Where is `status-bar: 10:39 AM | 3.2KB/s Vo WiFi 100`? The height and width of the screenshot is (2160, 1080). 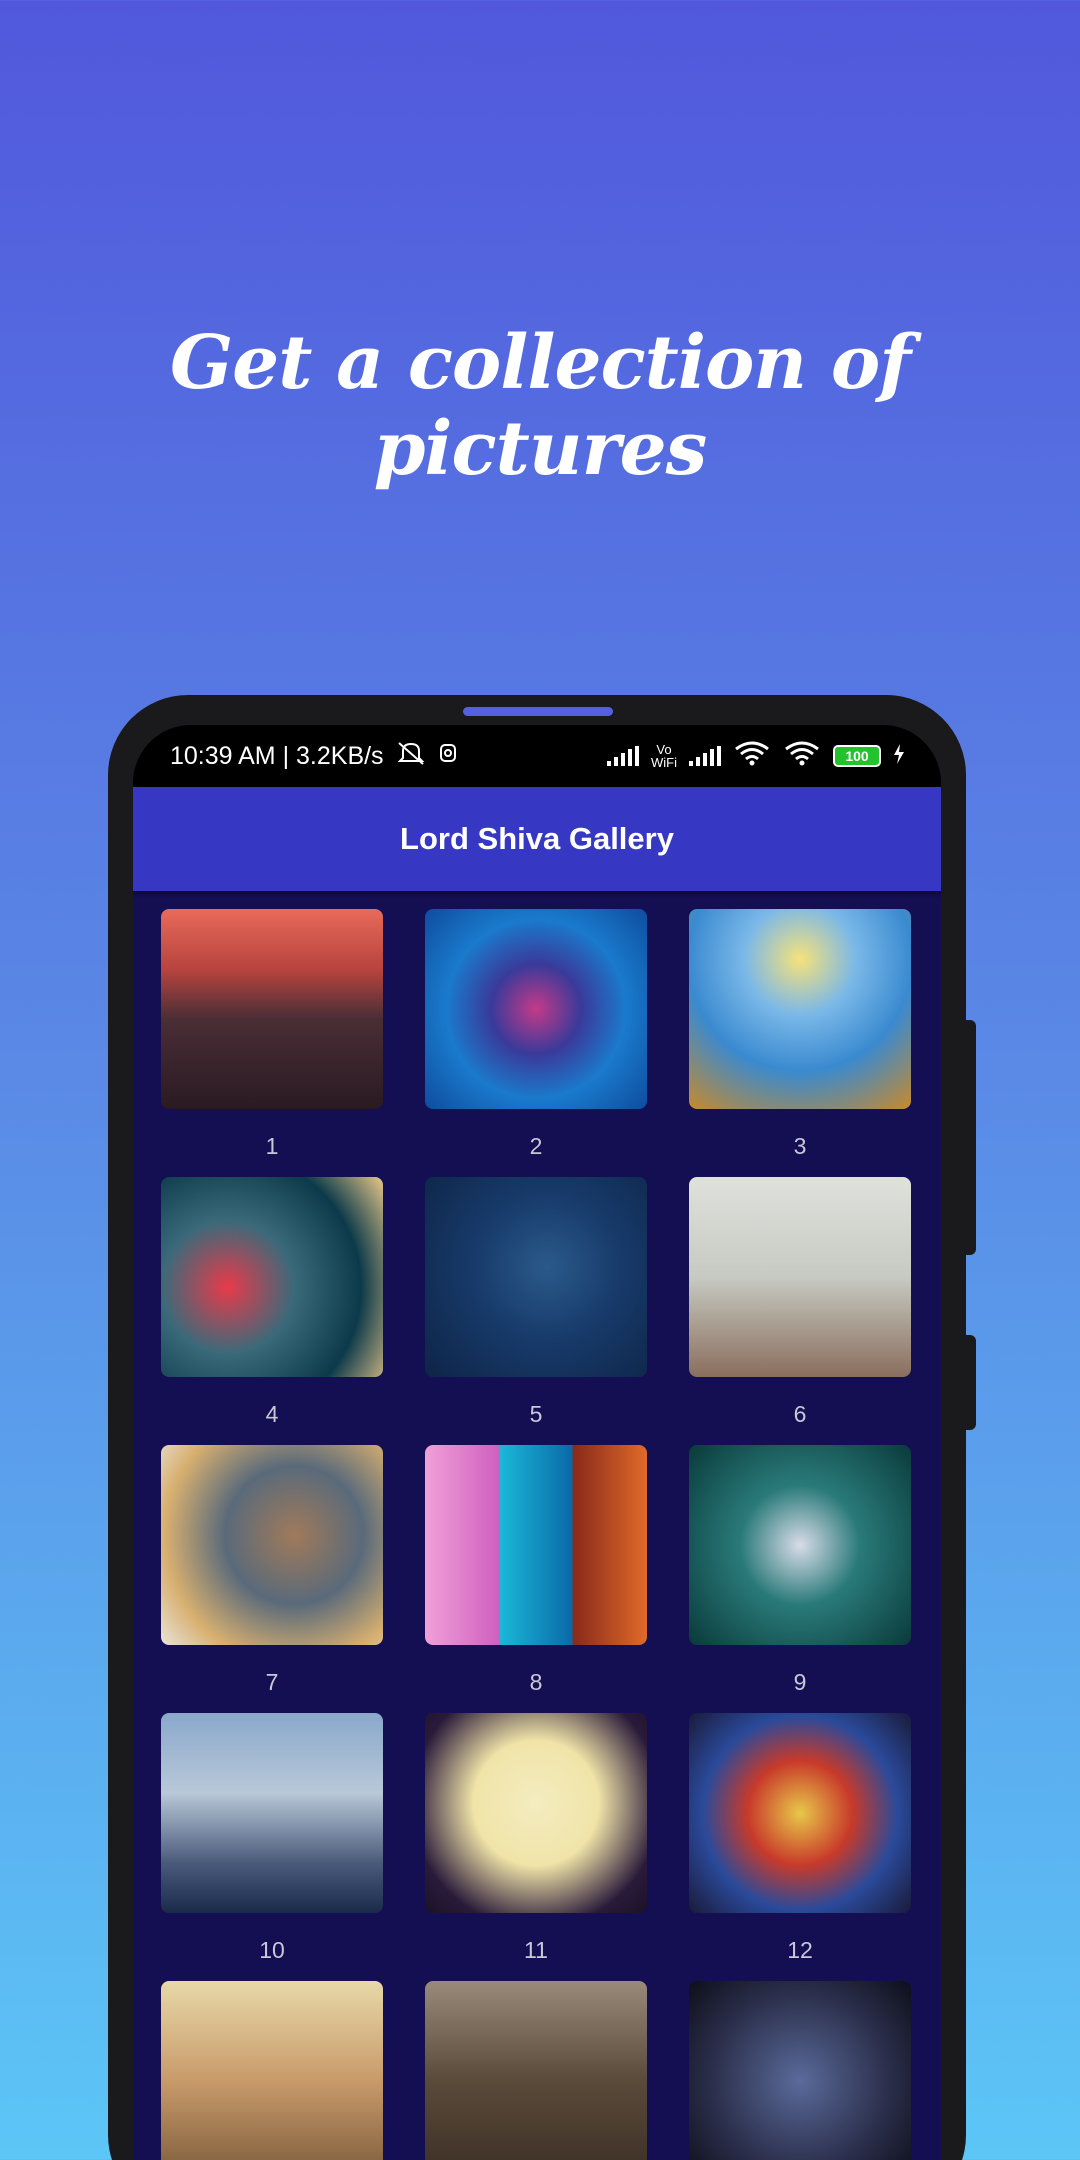 status-bar: 10:39 AM | 3.2KB/s Vo WiFi 100 is located at coordinates (537, 756).